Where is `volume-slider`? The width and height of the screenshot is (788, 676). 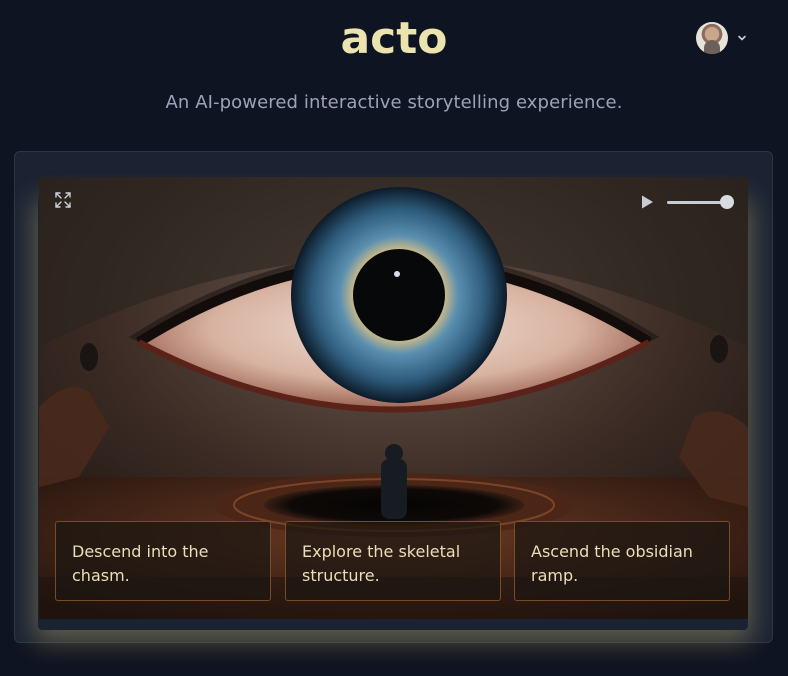 volume-slider is located at coordinates (700, 202).